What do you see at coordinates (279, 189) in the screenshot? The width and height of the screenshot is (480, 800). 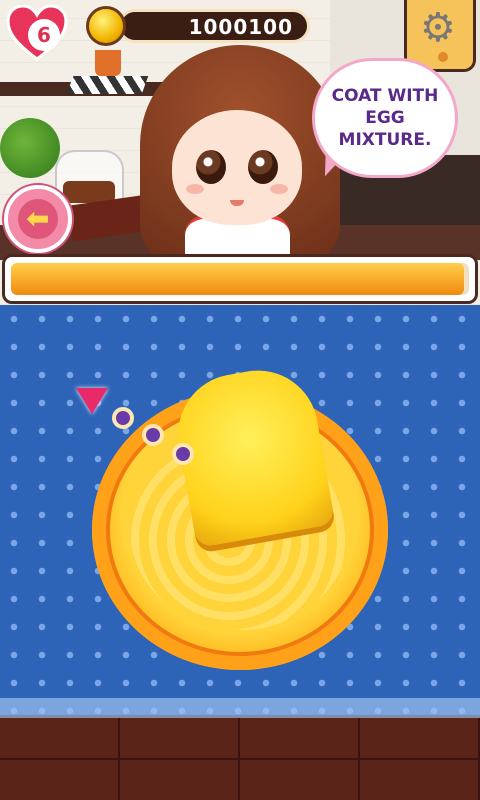 I see `right-cheek` at bounding box center [279, 189].